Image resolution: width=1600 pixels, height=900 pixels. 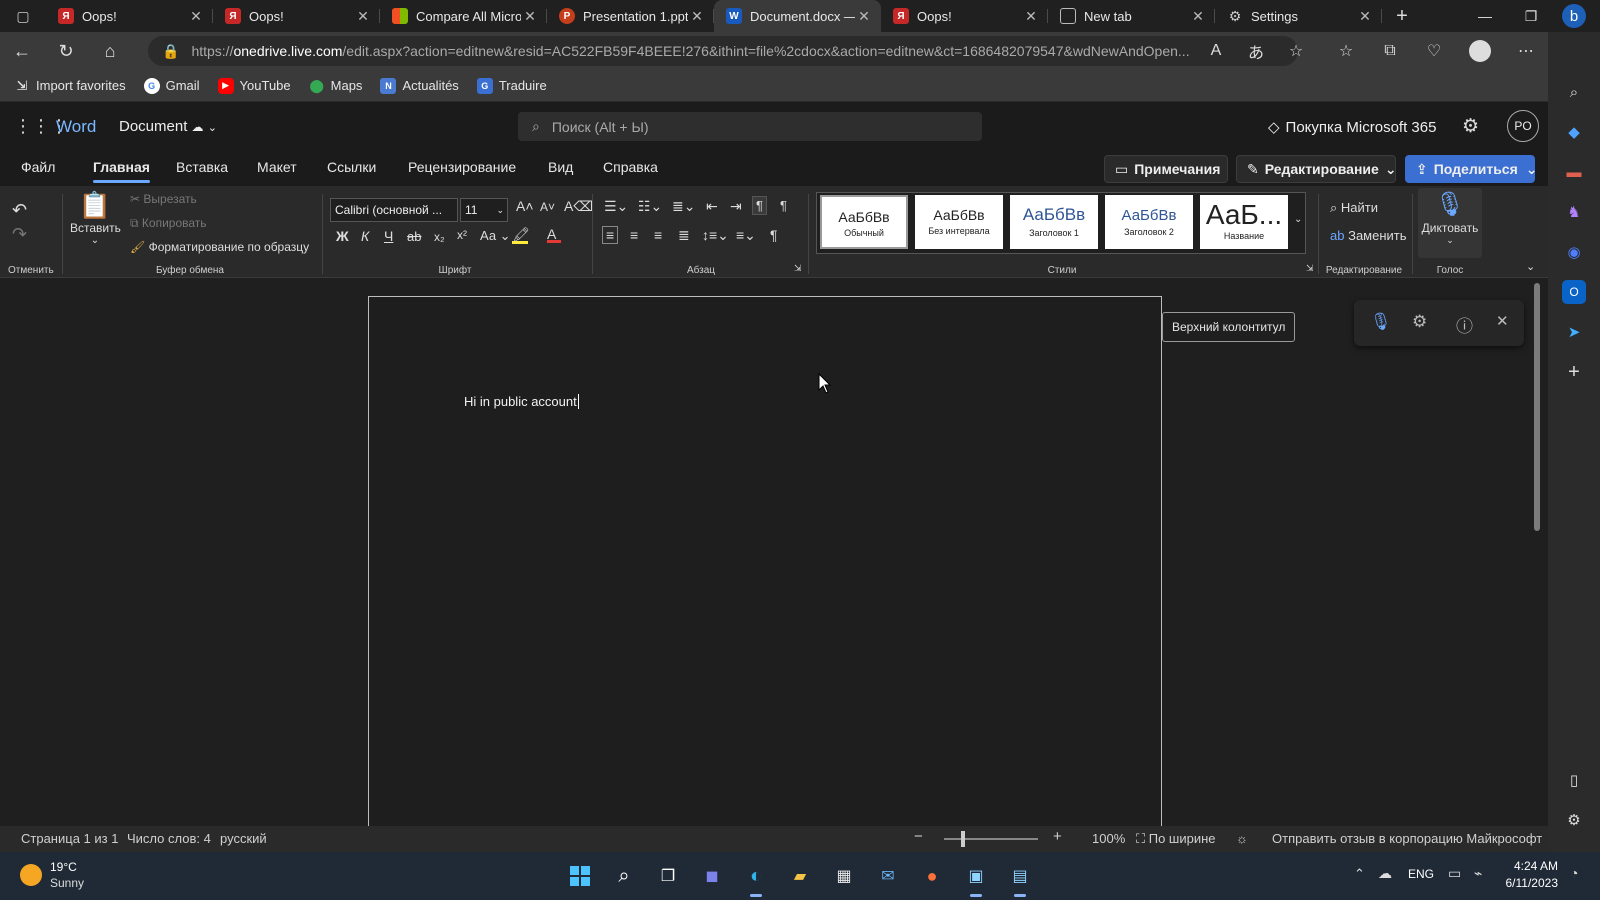 What do you see at coordinates (414, 236) in the screenshot?
I see `strikethrough-icon: ab` at bounding box center [414, 236].